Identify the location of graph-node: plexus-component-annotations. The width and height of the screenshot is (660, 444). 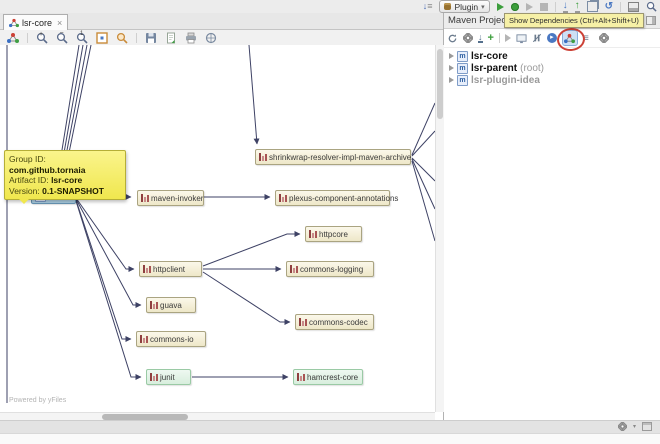
(336, 198).